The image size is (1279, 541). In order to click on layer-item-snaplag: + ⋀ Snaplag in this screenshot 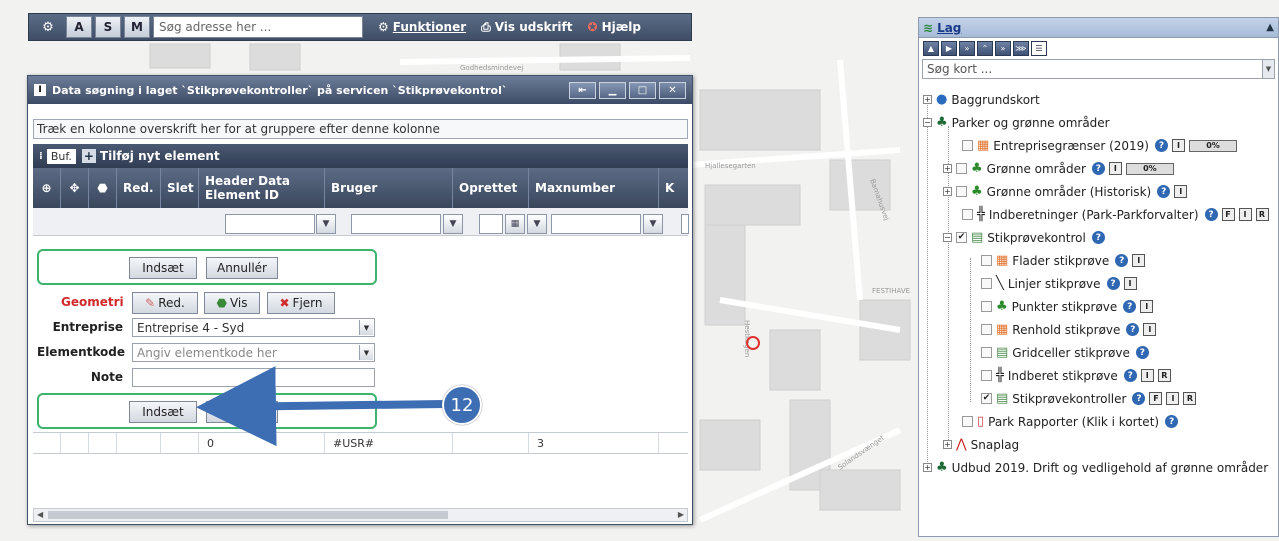, I will do `click(981, 444)`.